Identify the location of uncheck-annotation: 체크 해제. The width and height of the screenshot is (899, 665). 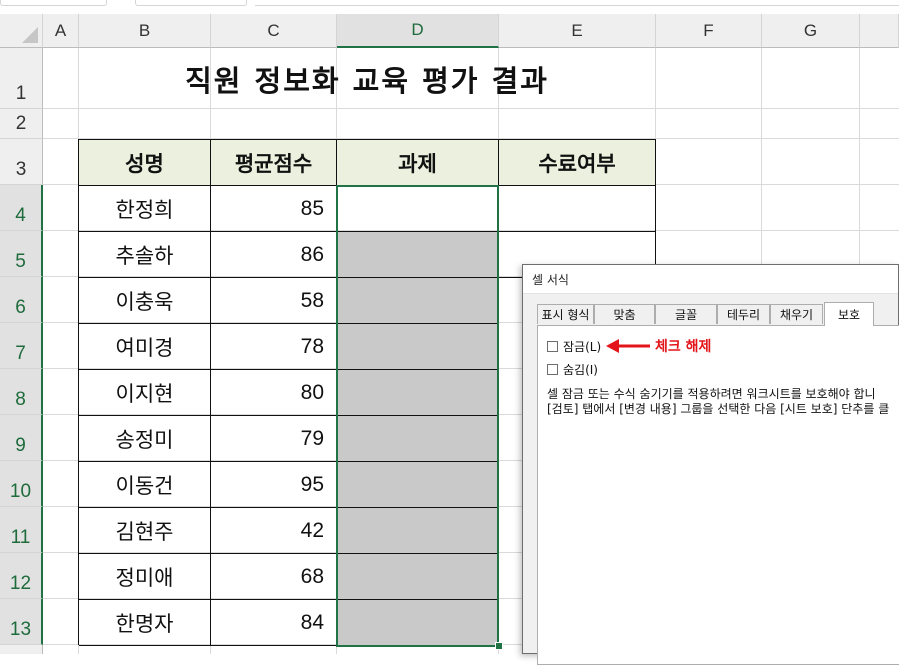
(683, 347).